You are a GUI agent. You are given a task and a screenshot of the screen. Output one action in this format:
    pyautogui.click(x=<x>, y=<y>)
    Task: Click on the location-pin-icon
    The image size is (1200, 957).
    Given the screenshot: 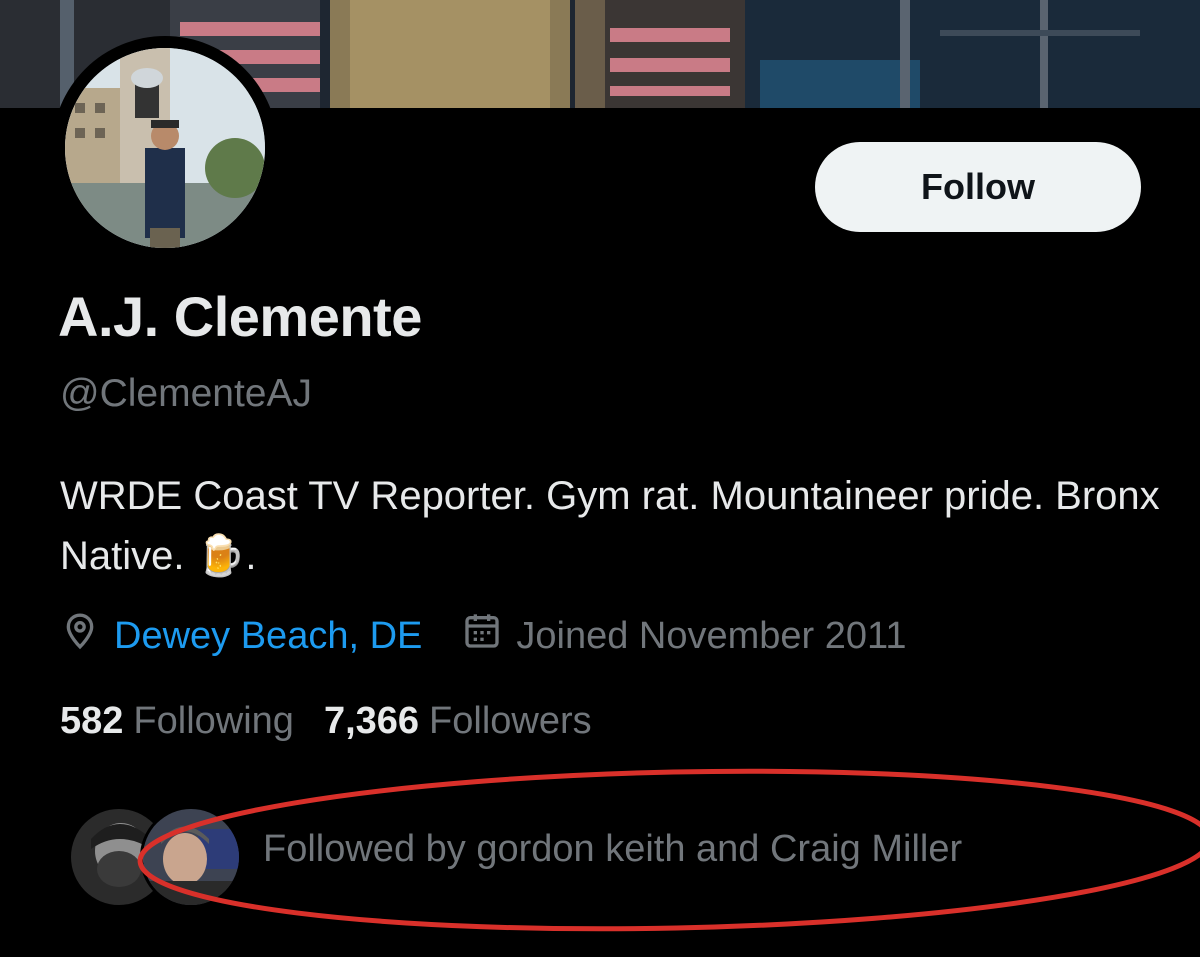 What is the action you would take?
    pyautogui.click(x=80, y=636)
    